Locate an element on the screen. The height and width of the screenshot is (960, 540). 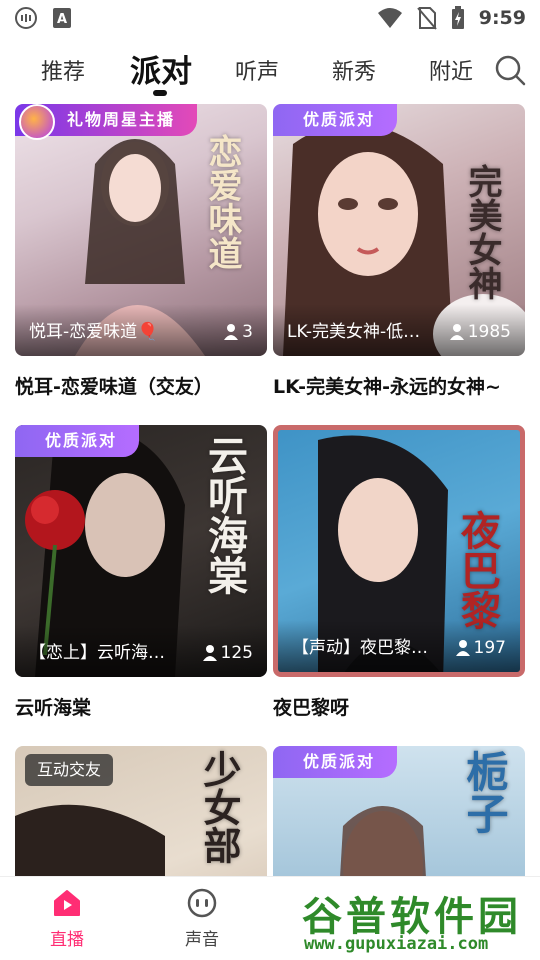
chat-bubble-icon is located at coordinates (26, 18).